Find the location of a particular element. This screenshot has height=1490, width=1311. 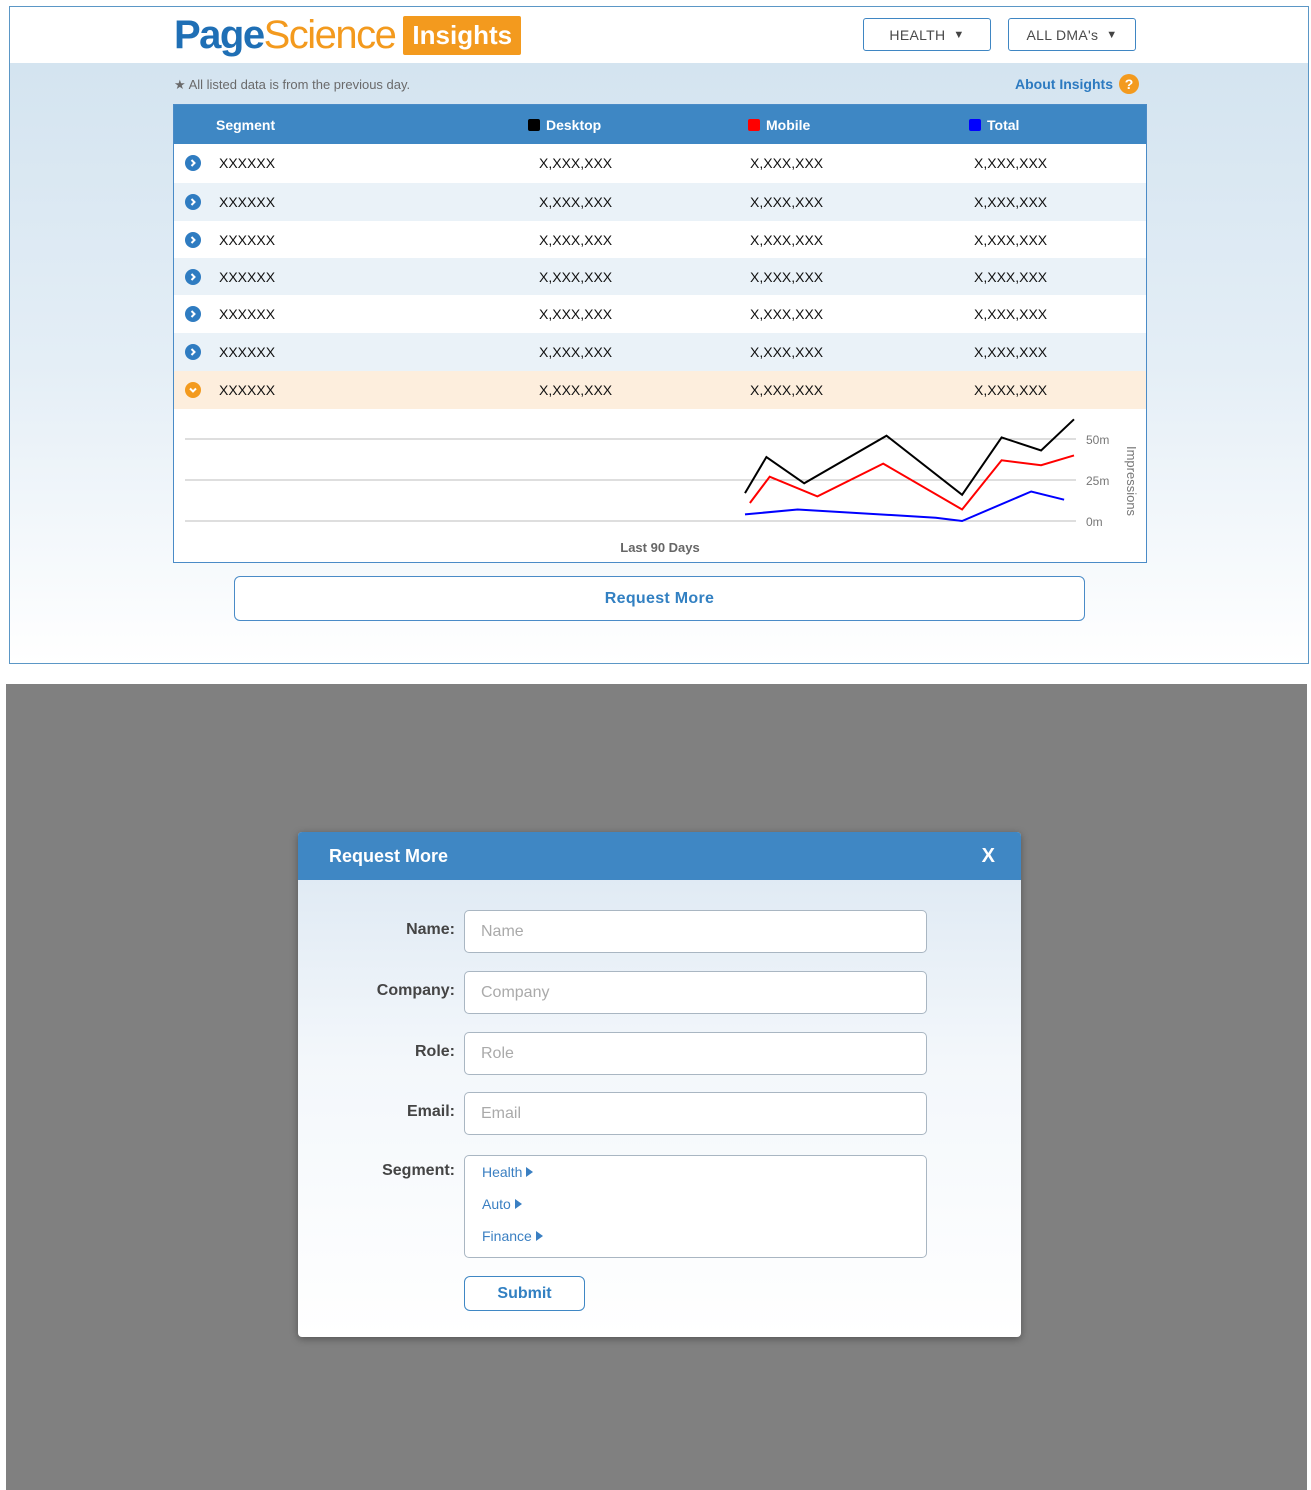

x-axis-label: Last 90 Days is located at coordinates (660, 547).